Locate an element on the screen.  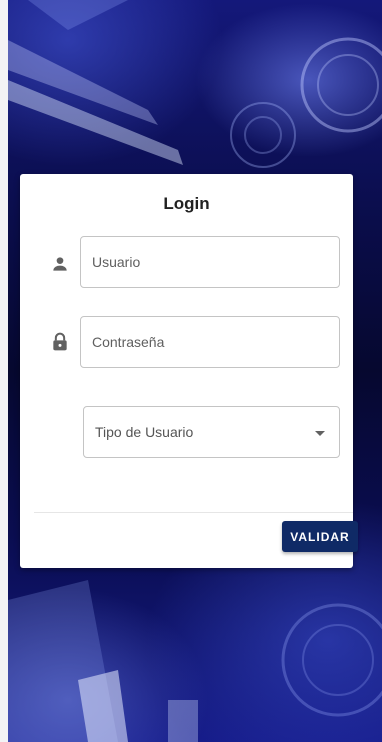
user-type-select: Tipo de Usuario is located at coordinates (211, 432).